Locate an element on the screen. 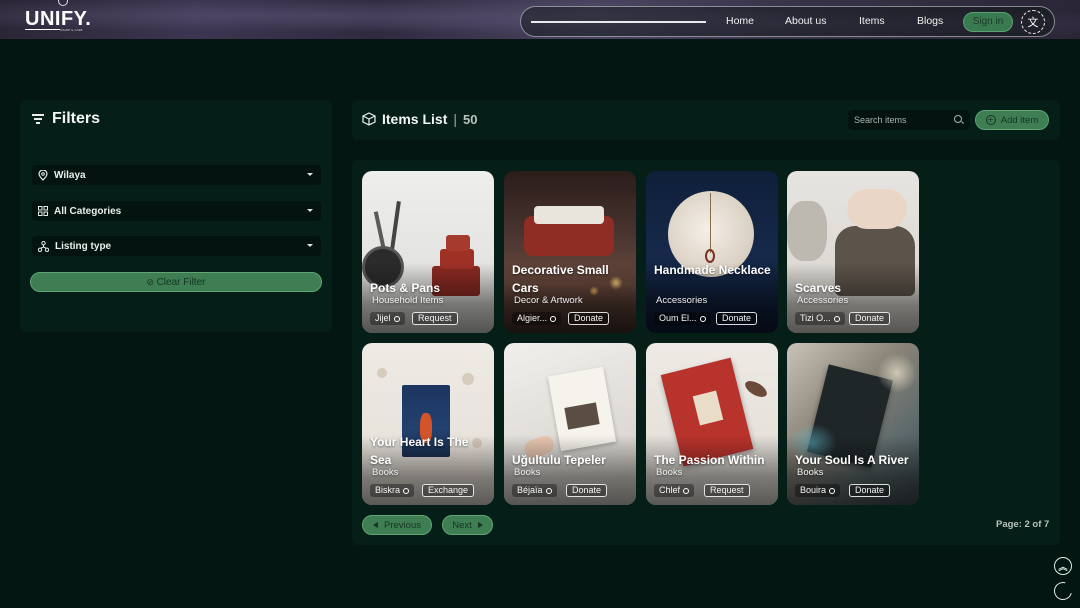  items-count: 50 is located at coordinates (470, 119).